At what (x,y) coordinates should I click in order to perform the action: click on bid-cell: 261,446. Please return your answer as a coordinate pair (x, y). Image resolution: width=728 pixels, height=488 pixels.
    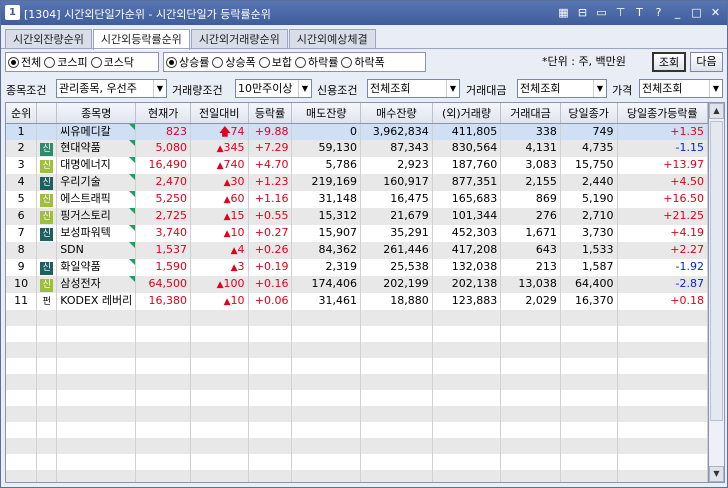
    Looking at the image, I should click on (396, 250).